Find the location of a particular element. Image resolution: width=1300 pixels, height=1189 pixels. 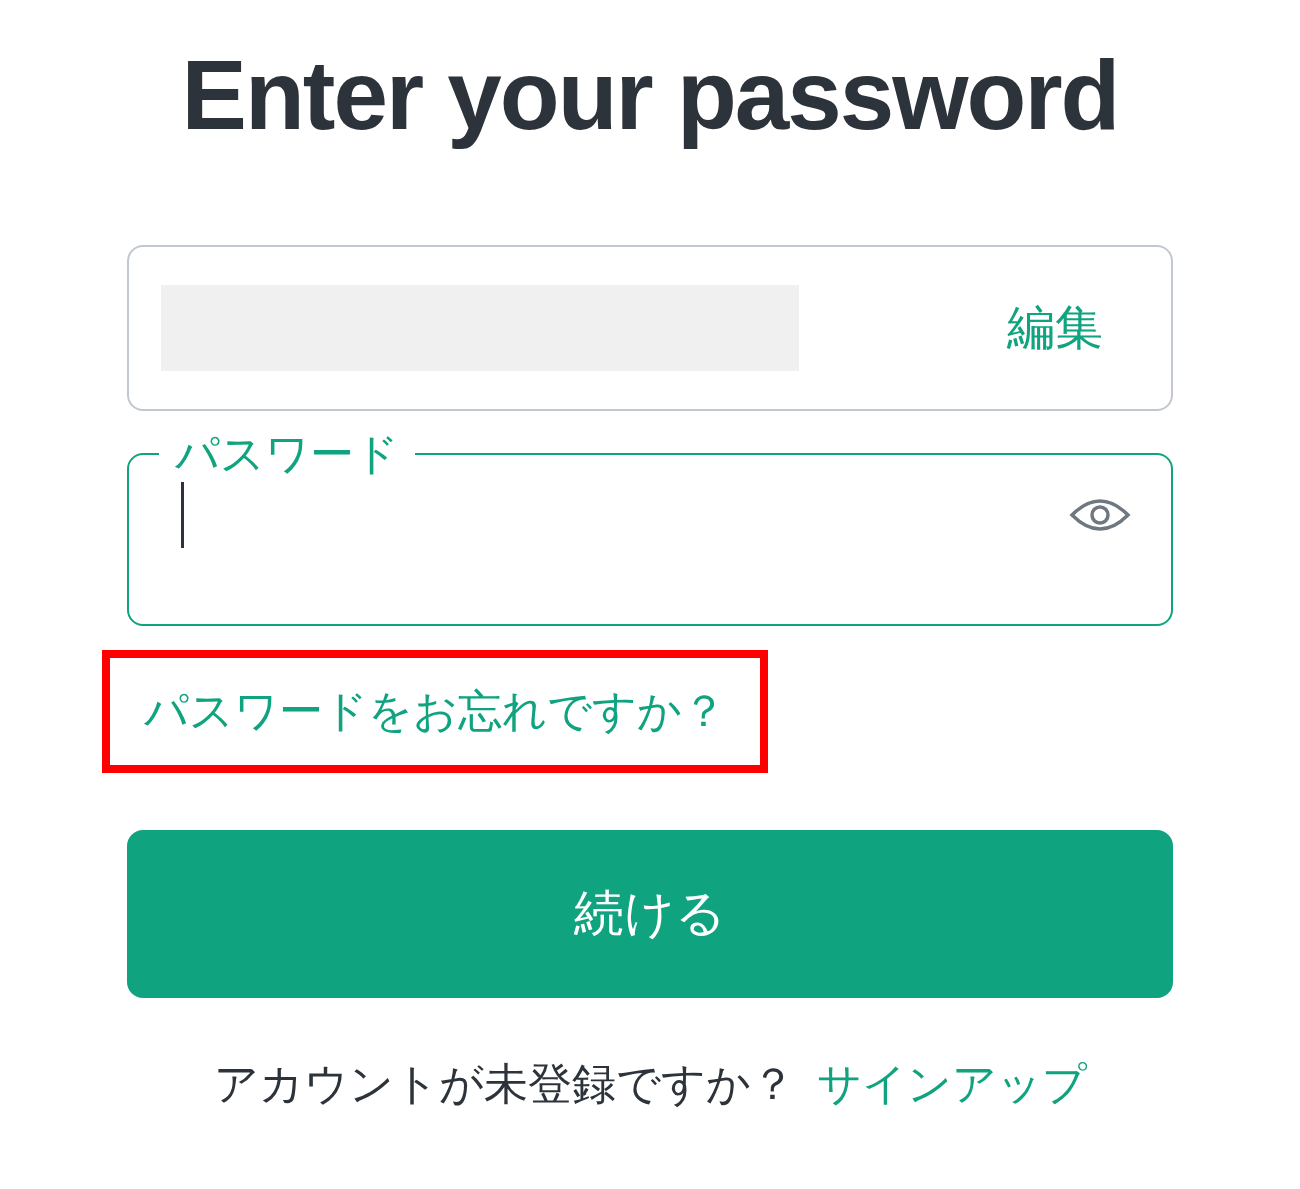

signup-link: サインアップ is located at coordinates (951, 1083).